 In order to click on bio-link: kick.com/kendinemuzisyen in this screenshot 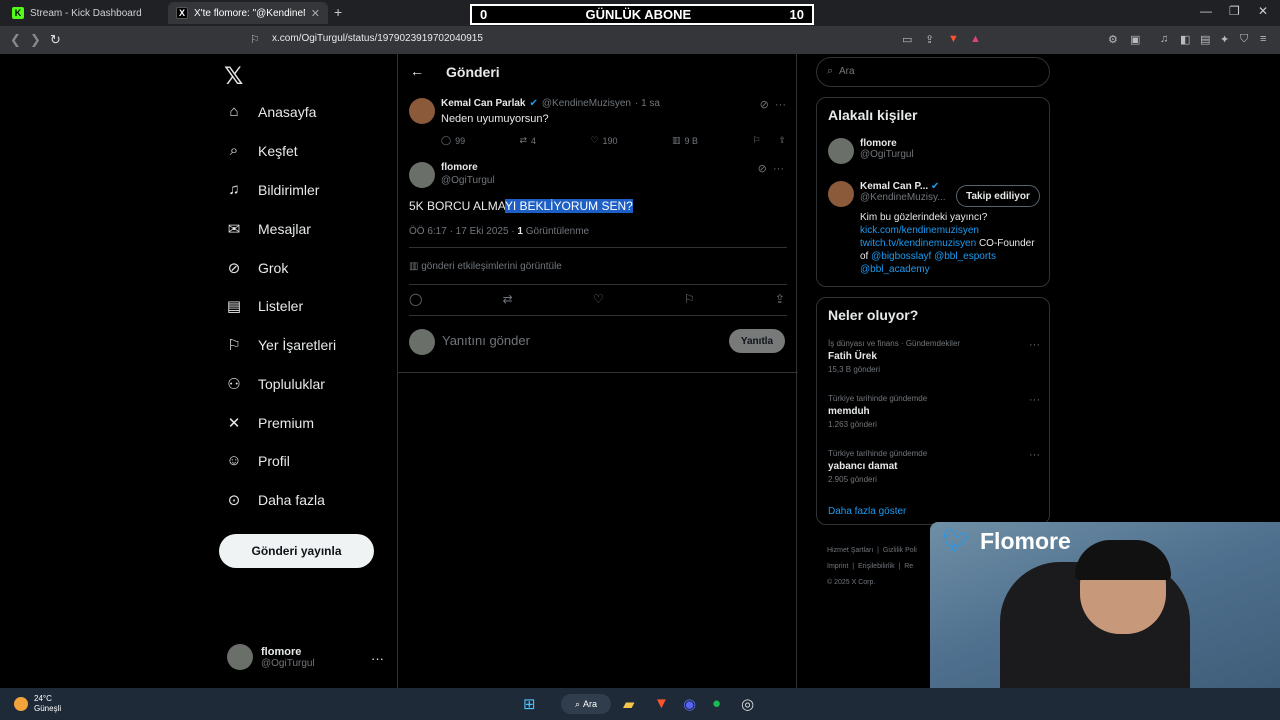, I will do `click(919, 230)`.